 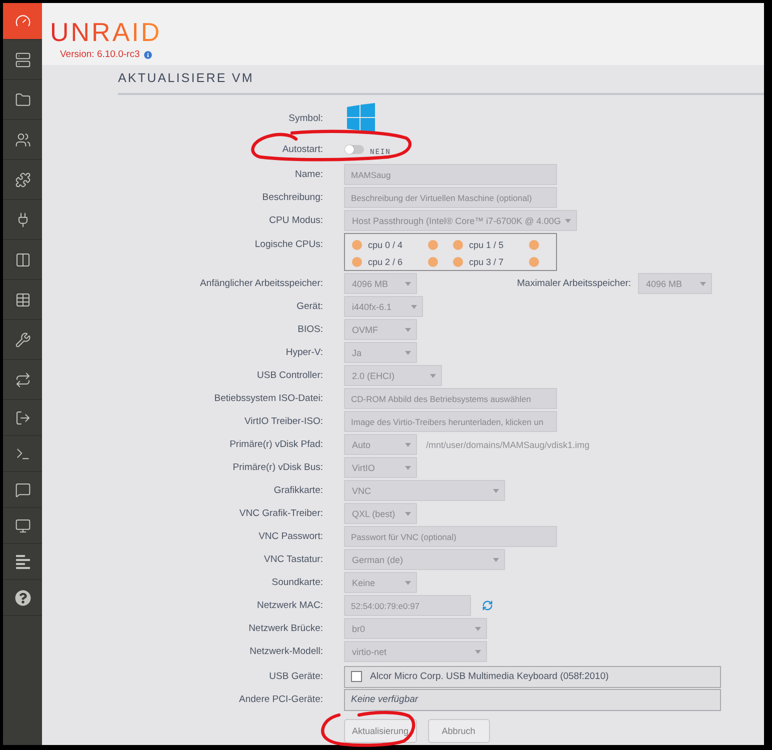 What do you see at coordinates (302, 149) in the screenshot?
I see `field-label: Autostart:` at bounding box center [302, 149].